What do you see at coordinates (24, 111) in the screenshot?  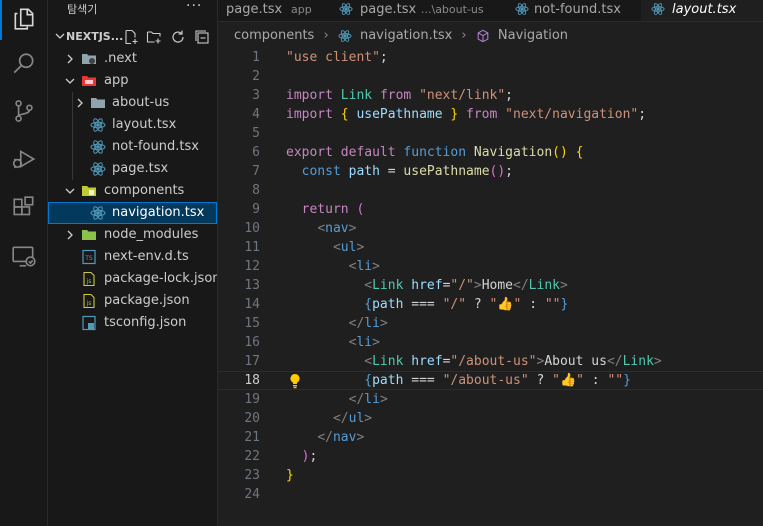 I see `source-control-icon` at bounding box center [24, 111].